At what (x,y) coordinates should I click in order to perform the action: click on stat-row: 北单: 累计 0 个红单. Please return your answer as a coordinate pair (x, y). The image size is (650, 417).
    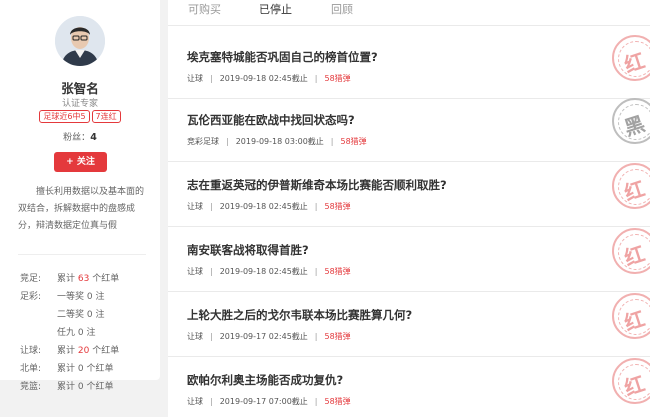
    Looking at the image, I should click on (87, 369).